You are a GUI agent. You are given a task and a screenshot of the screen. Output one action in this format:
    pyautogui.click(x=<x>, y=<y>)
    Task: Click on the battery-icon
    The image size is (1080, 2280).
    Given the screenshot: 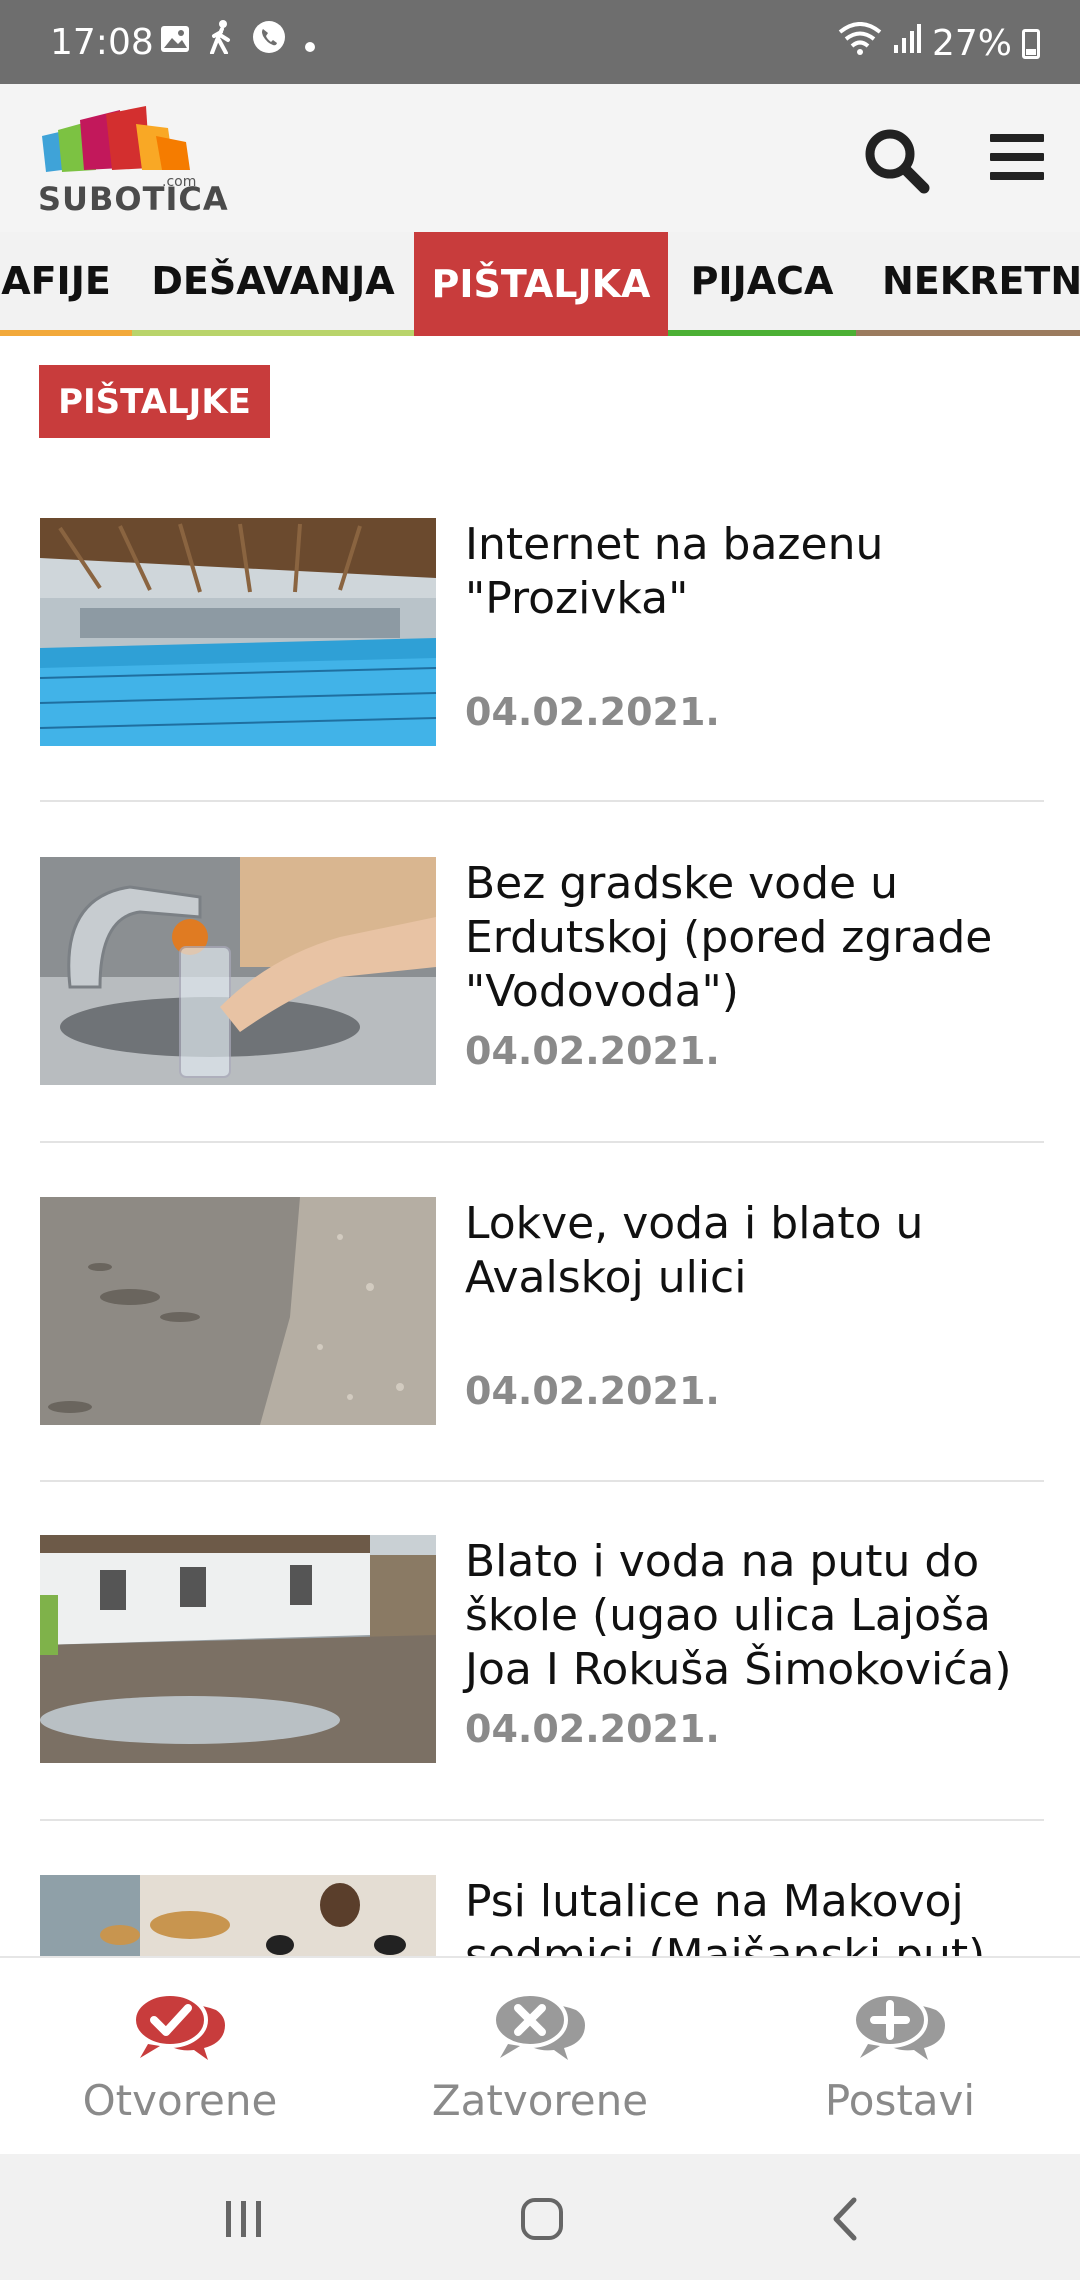 What is the action you would take?
    pyautogui.click(x=1031, y=43)
    